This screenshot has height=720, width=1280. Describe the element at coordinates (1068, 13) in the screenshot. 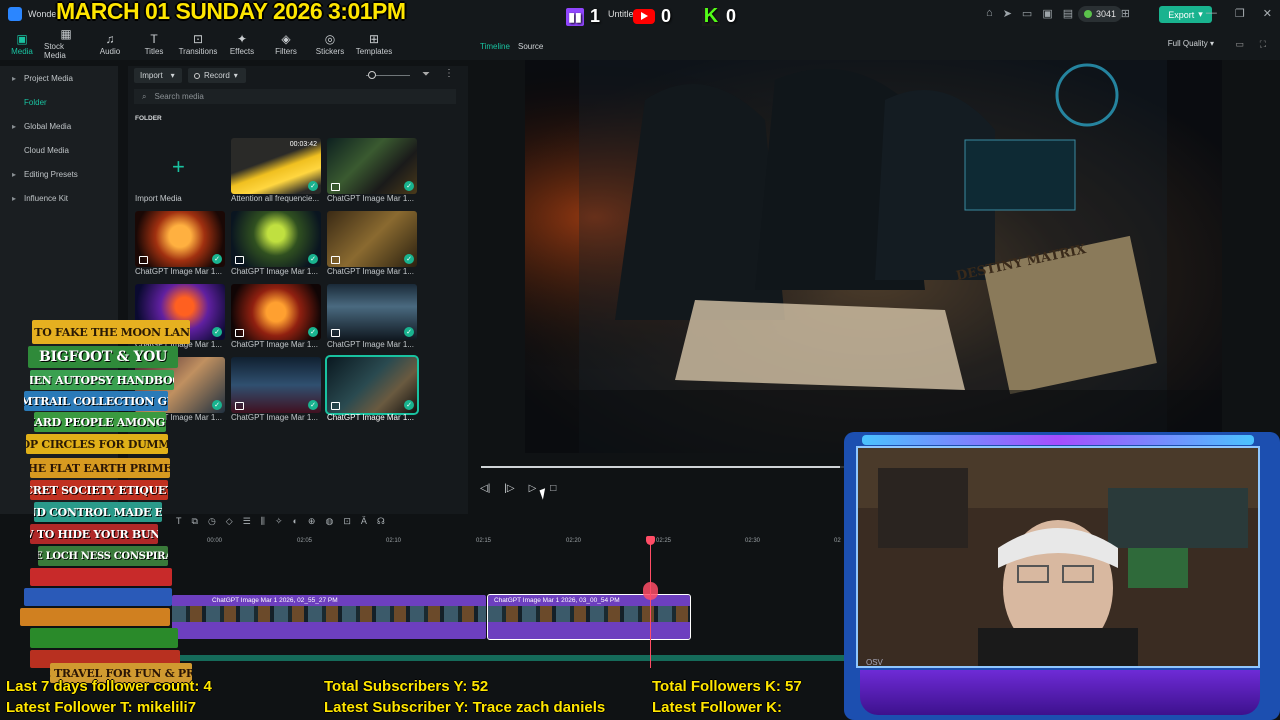

I see `save-icon: ▤` at that location.